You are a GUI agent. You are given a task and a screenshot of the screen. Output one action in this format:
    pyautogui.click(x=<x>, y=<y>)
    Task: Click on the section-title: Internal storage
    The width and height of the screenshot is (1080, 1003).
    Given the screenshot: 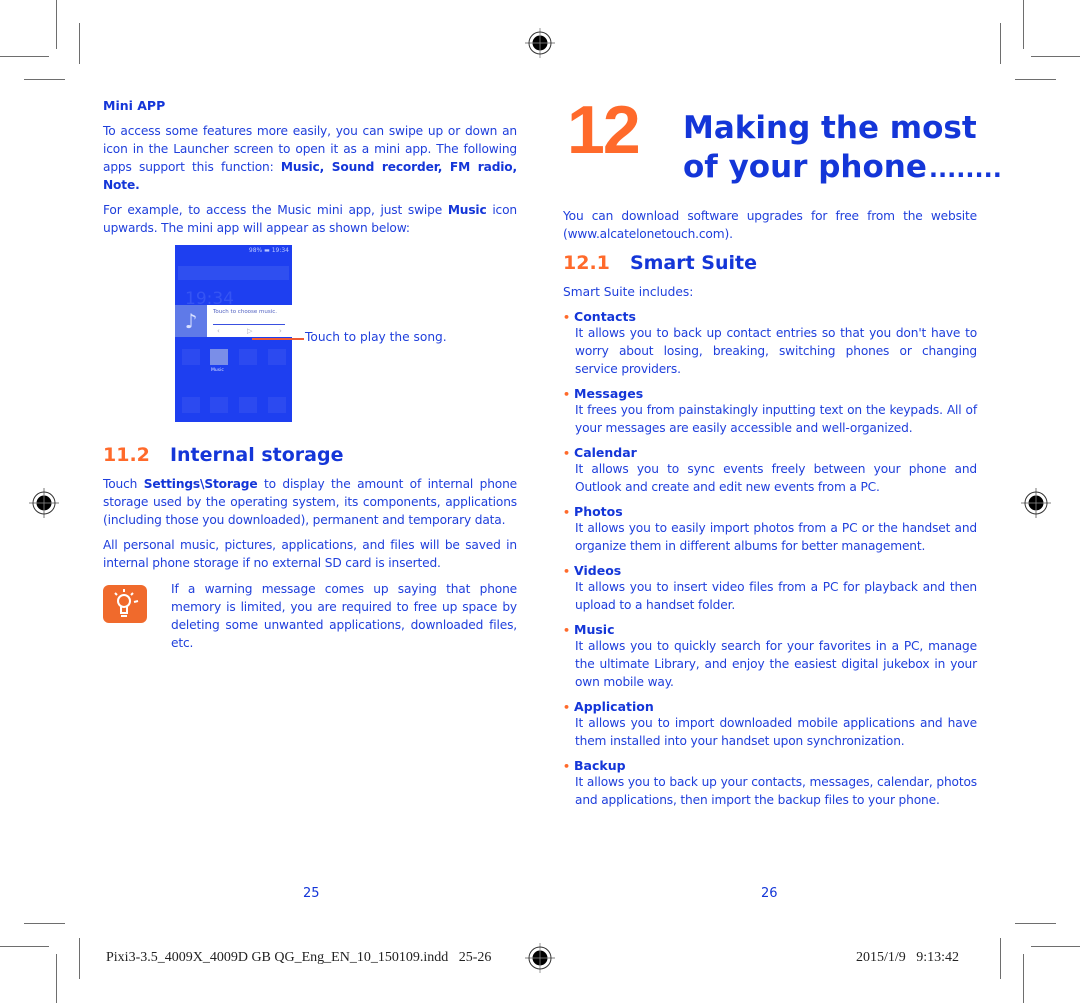 What is the action you would take?
    pyautogui.click(x=256, y=455)
    